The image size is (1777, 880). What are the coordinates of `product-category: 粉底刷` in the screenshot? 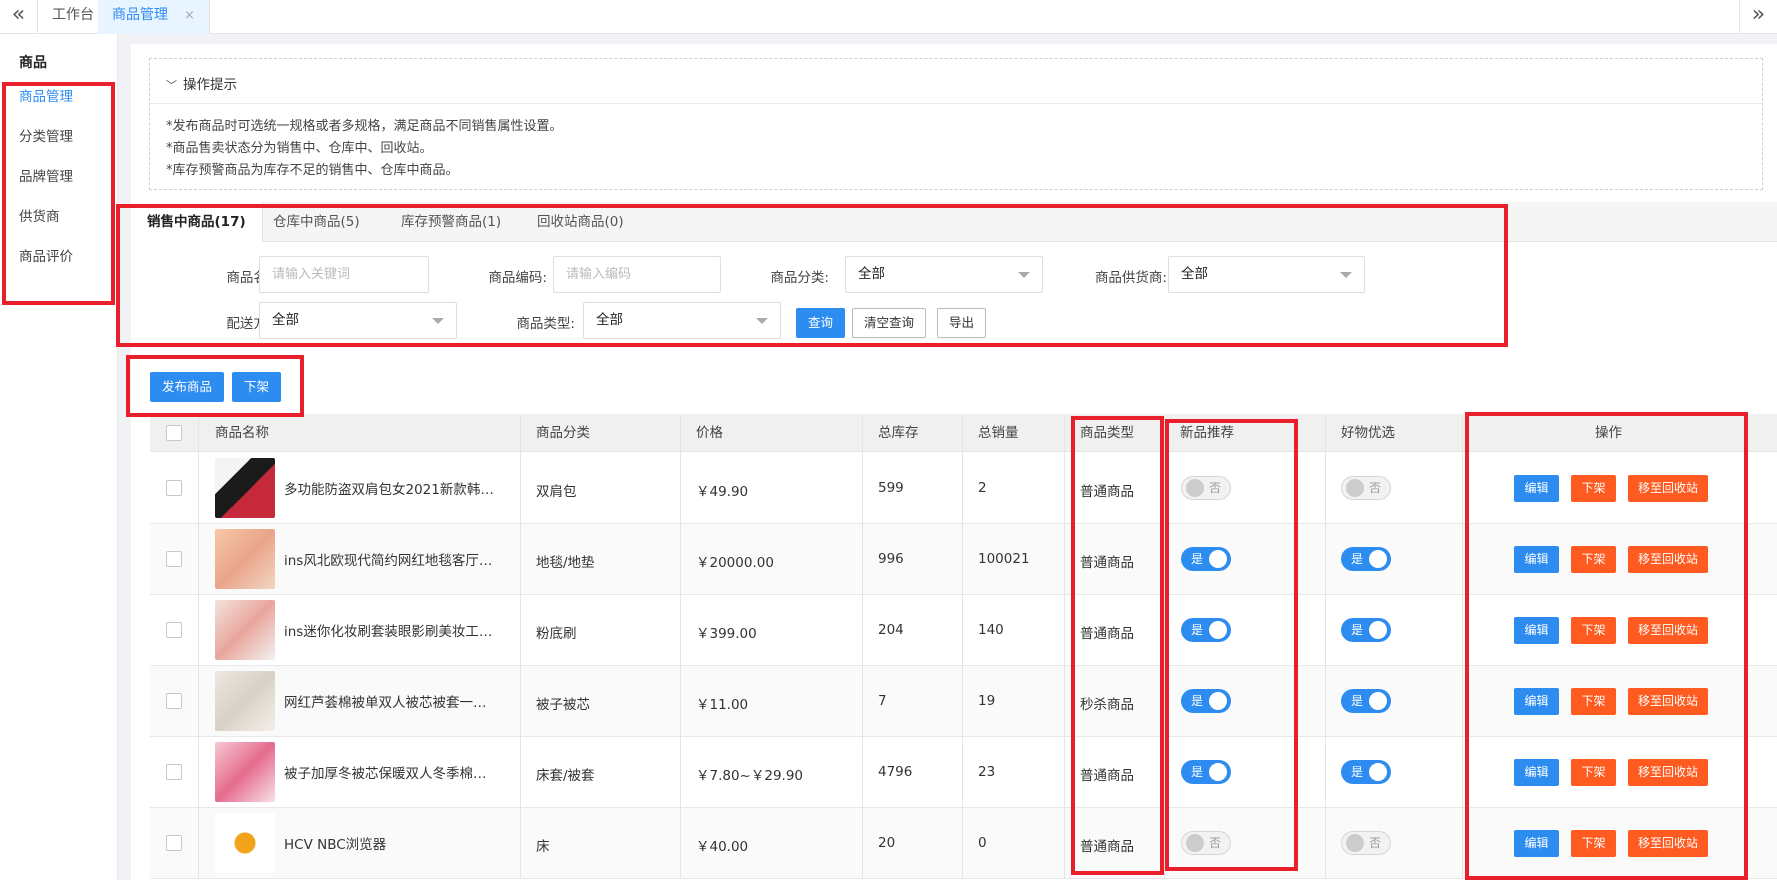 It's located at (556, 634).